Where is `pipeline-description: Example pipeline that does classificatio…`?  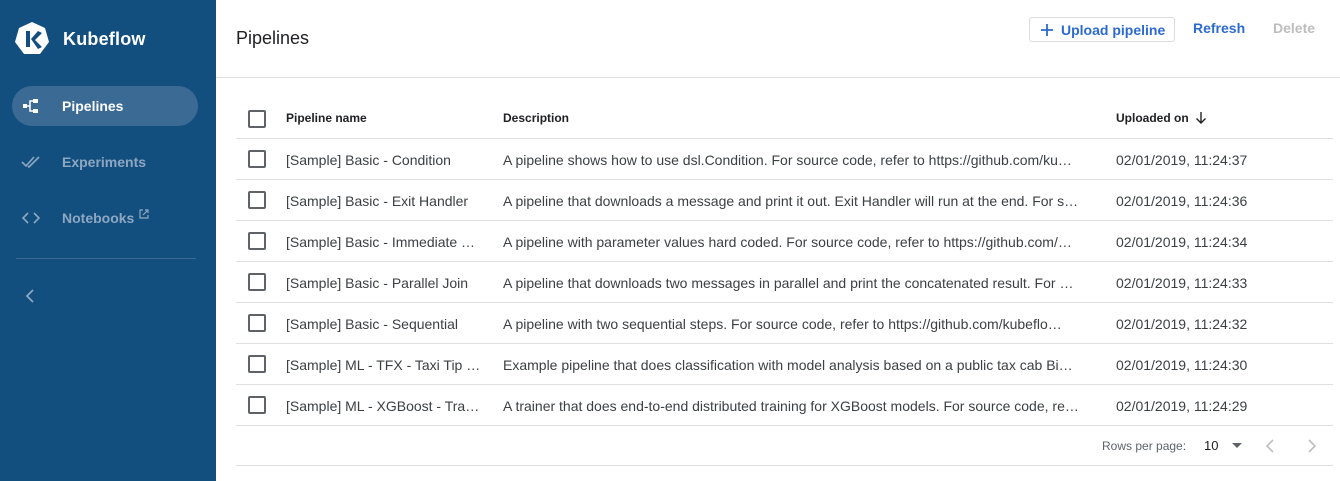
pipeline-description: Example pipeline that does classificatio… is located at coordinates (788, 365).